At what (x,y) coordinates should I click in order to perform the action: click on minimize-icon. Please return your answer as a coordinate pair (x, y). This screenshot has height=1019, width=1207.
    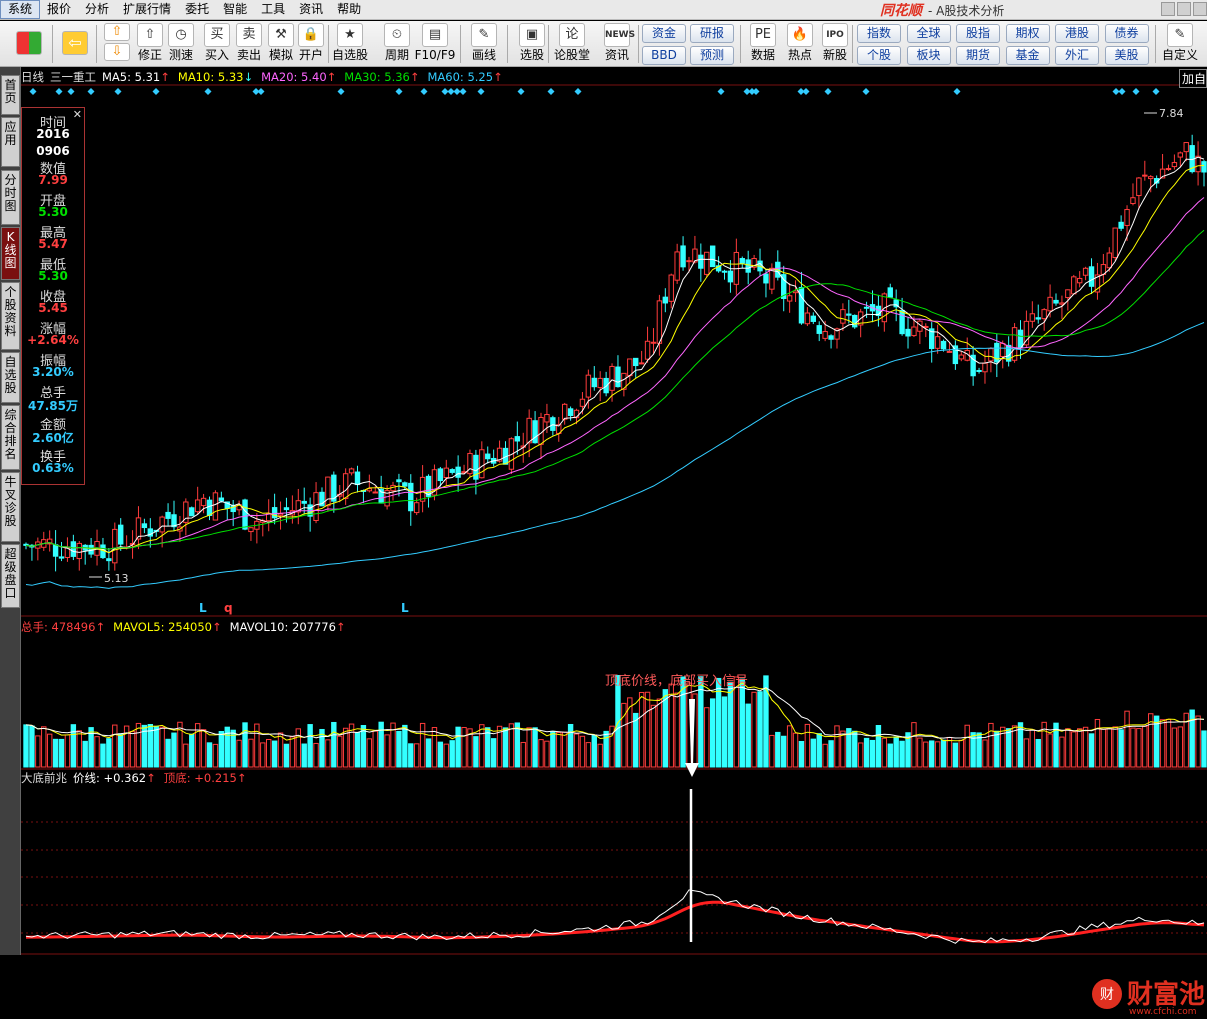
    Looking at the image, I should click on (1168, 9).